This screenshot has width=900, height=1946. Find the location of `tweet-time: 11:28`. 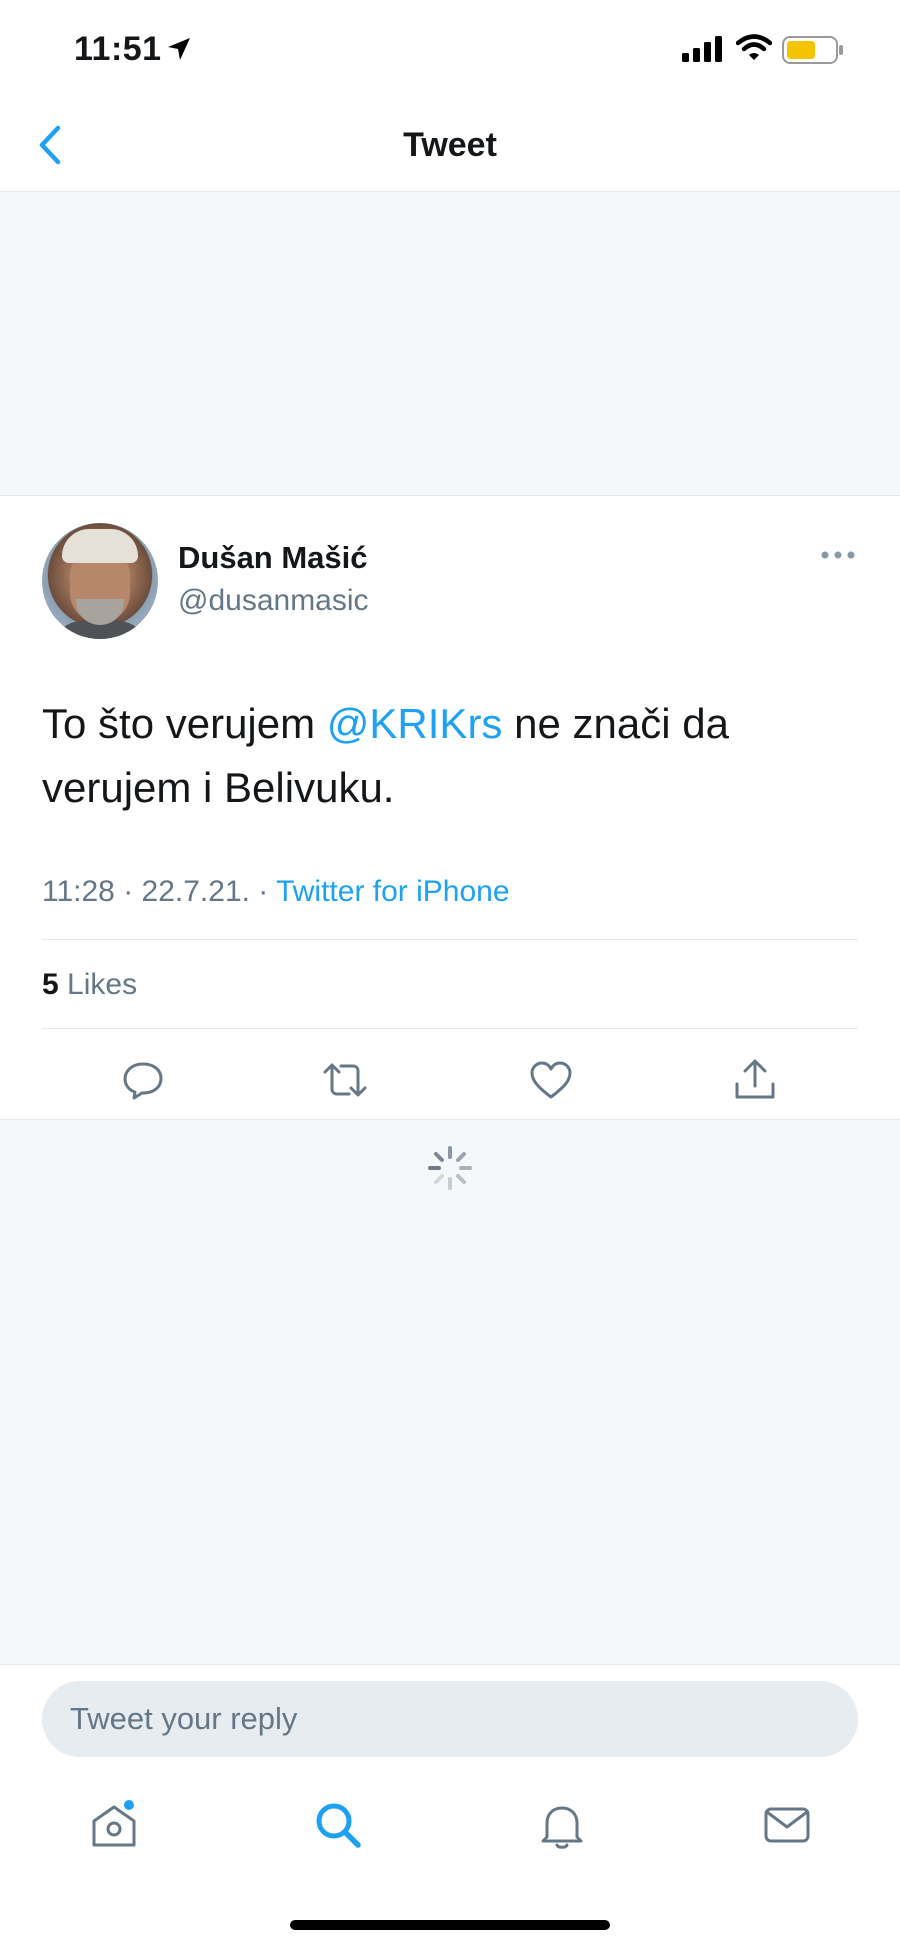

tweet-time: 11:28 is located at coordinates (78, 891).